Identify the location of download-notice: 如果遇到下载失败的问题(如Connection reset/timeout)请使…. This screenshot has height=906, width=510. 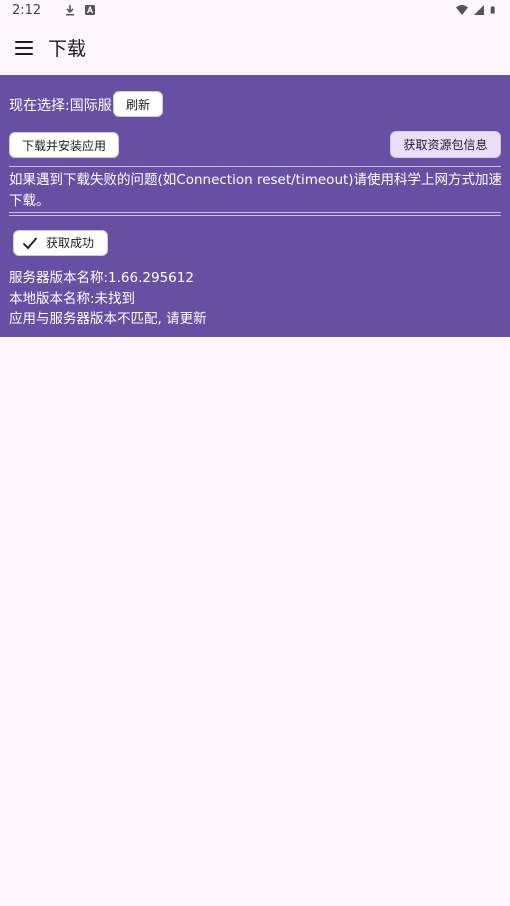
(256, 190).